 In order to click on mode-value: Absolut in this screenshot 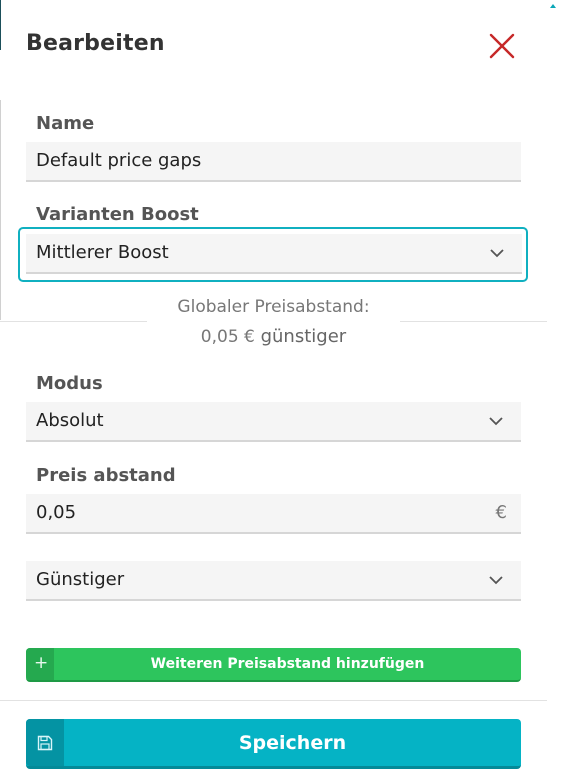, I will do `click(70, 420)`.